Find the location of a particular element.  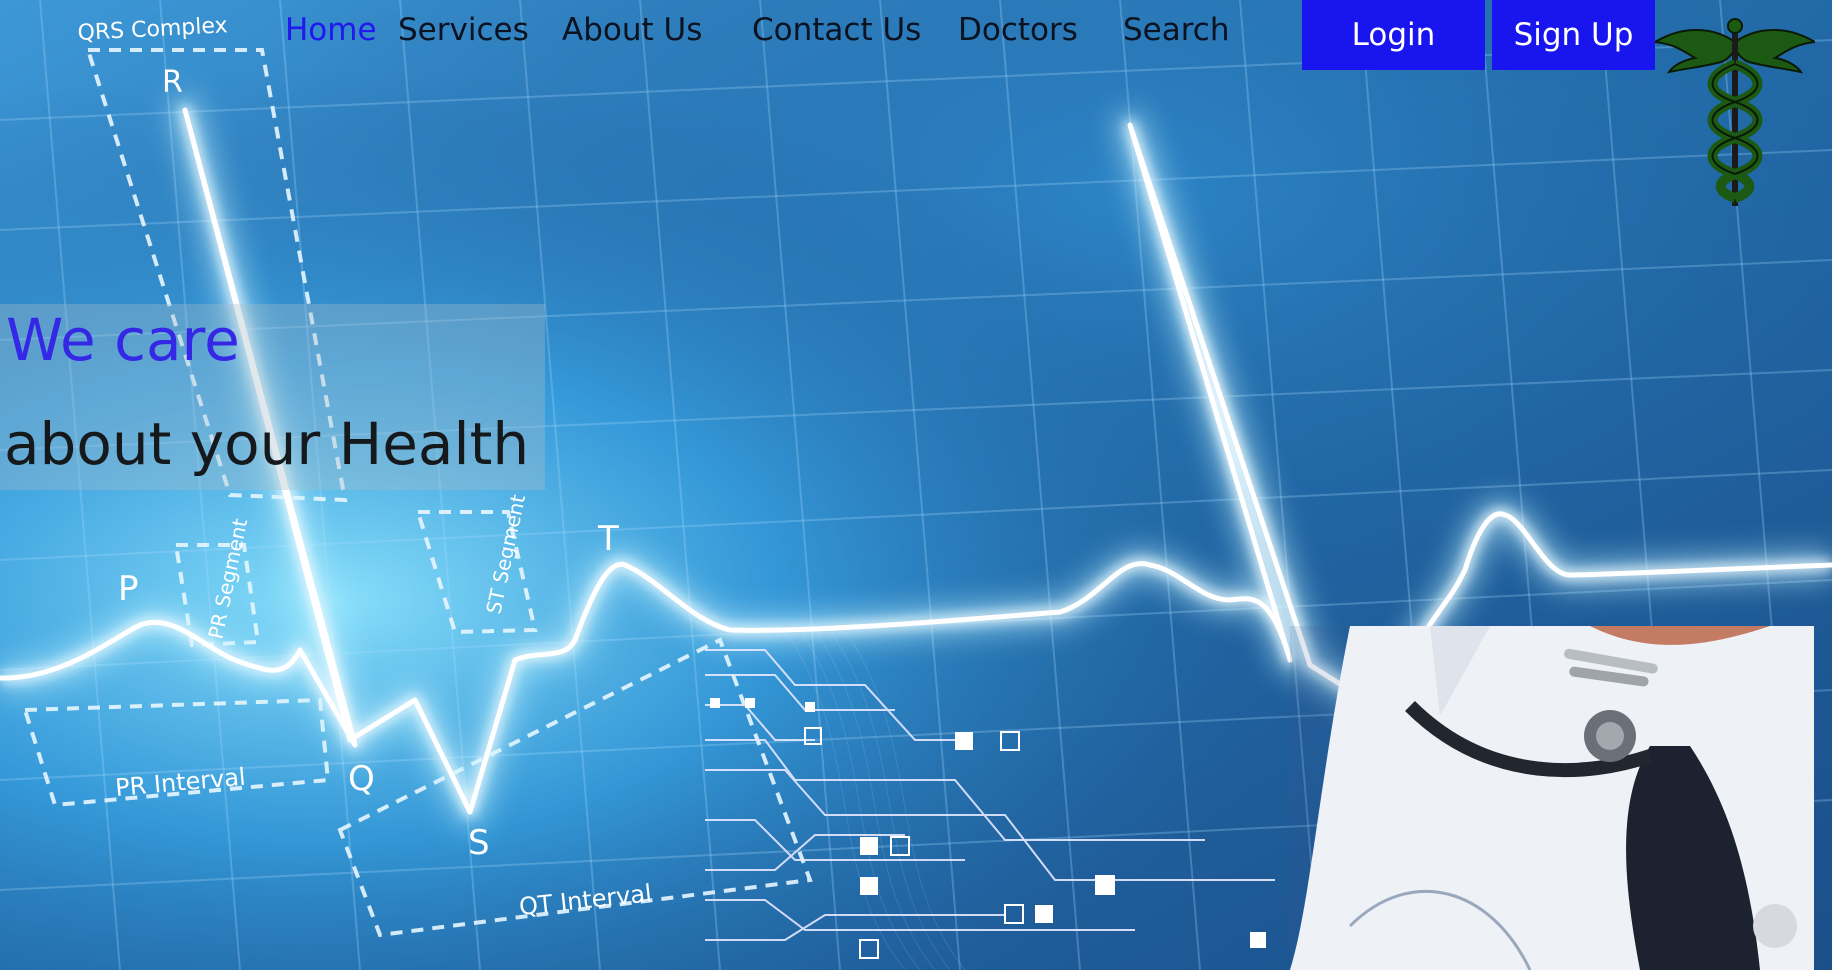

nav-home-link: Home is located at coordinates (331, 30).